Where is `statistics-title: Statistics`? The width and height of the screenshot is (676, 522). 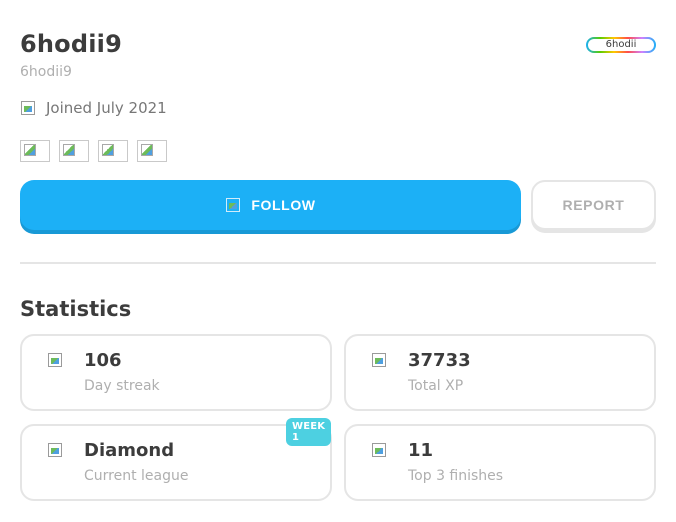
statistics-title: Statistics is located at coordinates (76, 309).